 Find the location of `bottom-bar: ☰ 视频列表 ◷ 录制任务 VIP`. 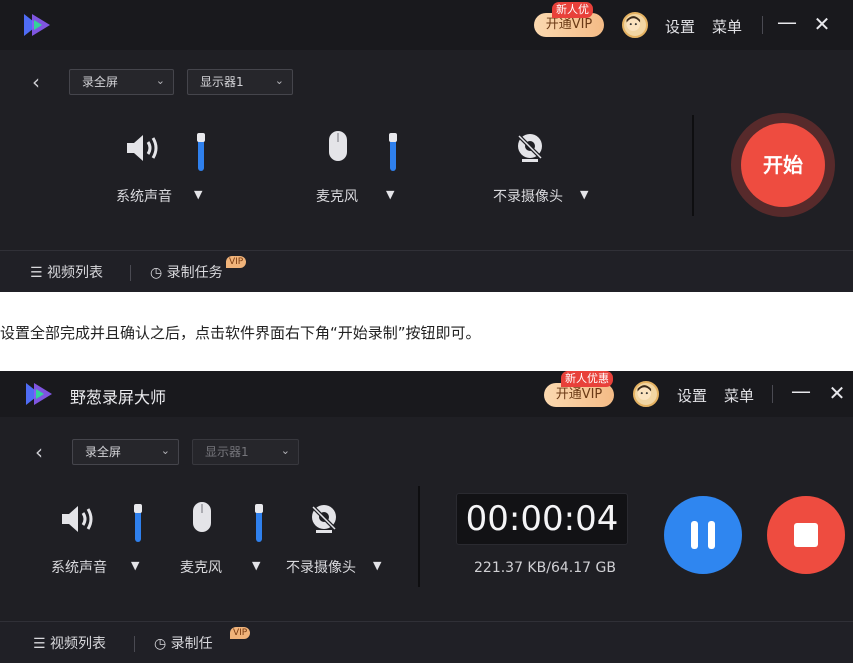

bottom-bar: ☰ 视频列表 ◷ 录制任务 VIP is located at coordinates (426, 271).